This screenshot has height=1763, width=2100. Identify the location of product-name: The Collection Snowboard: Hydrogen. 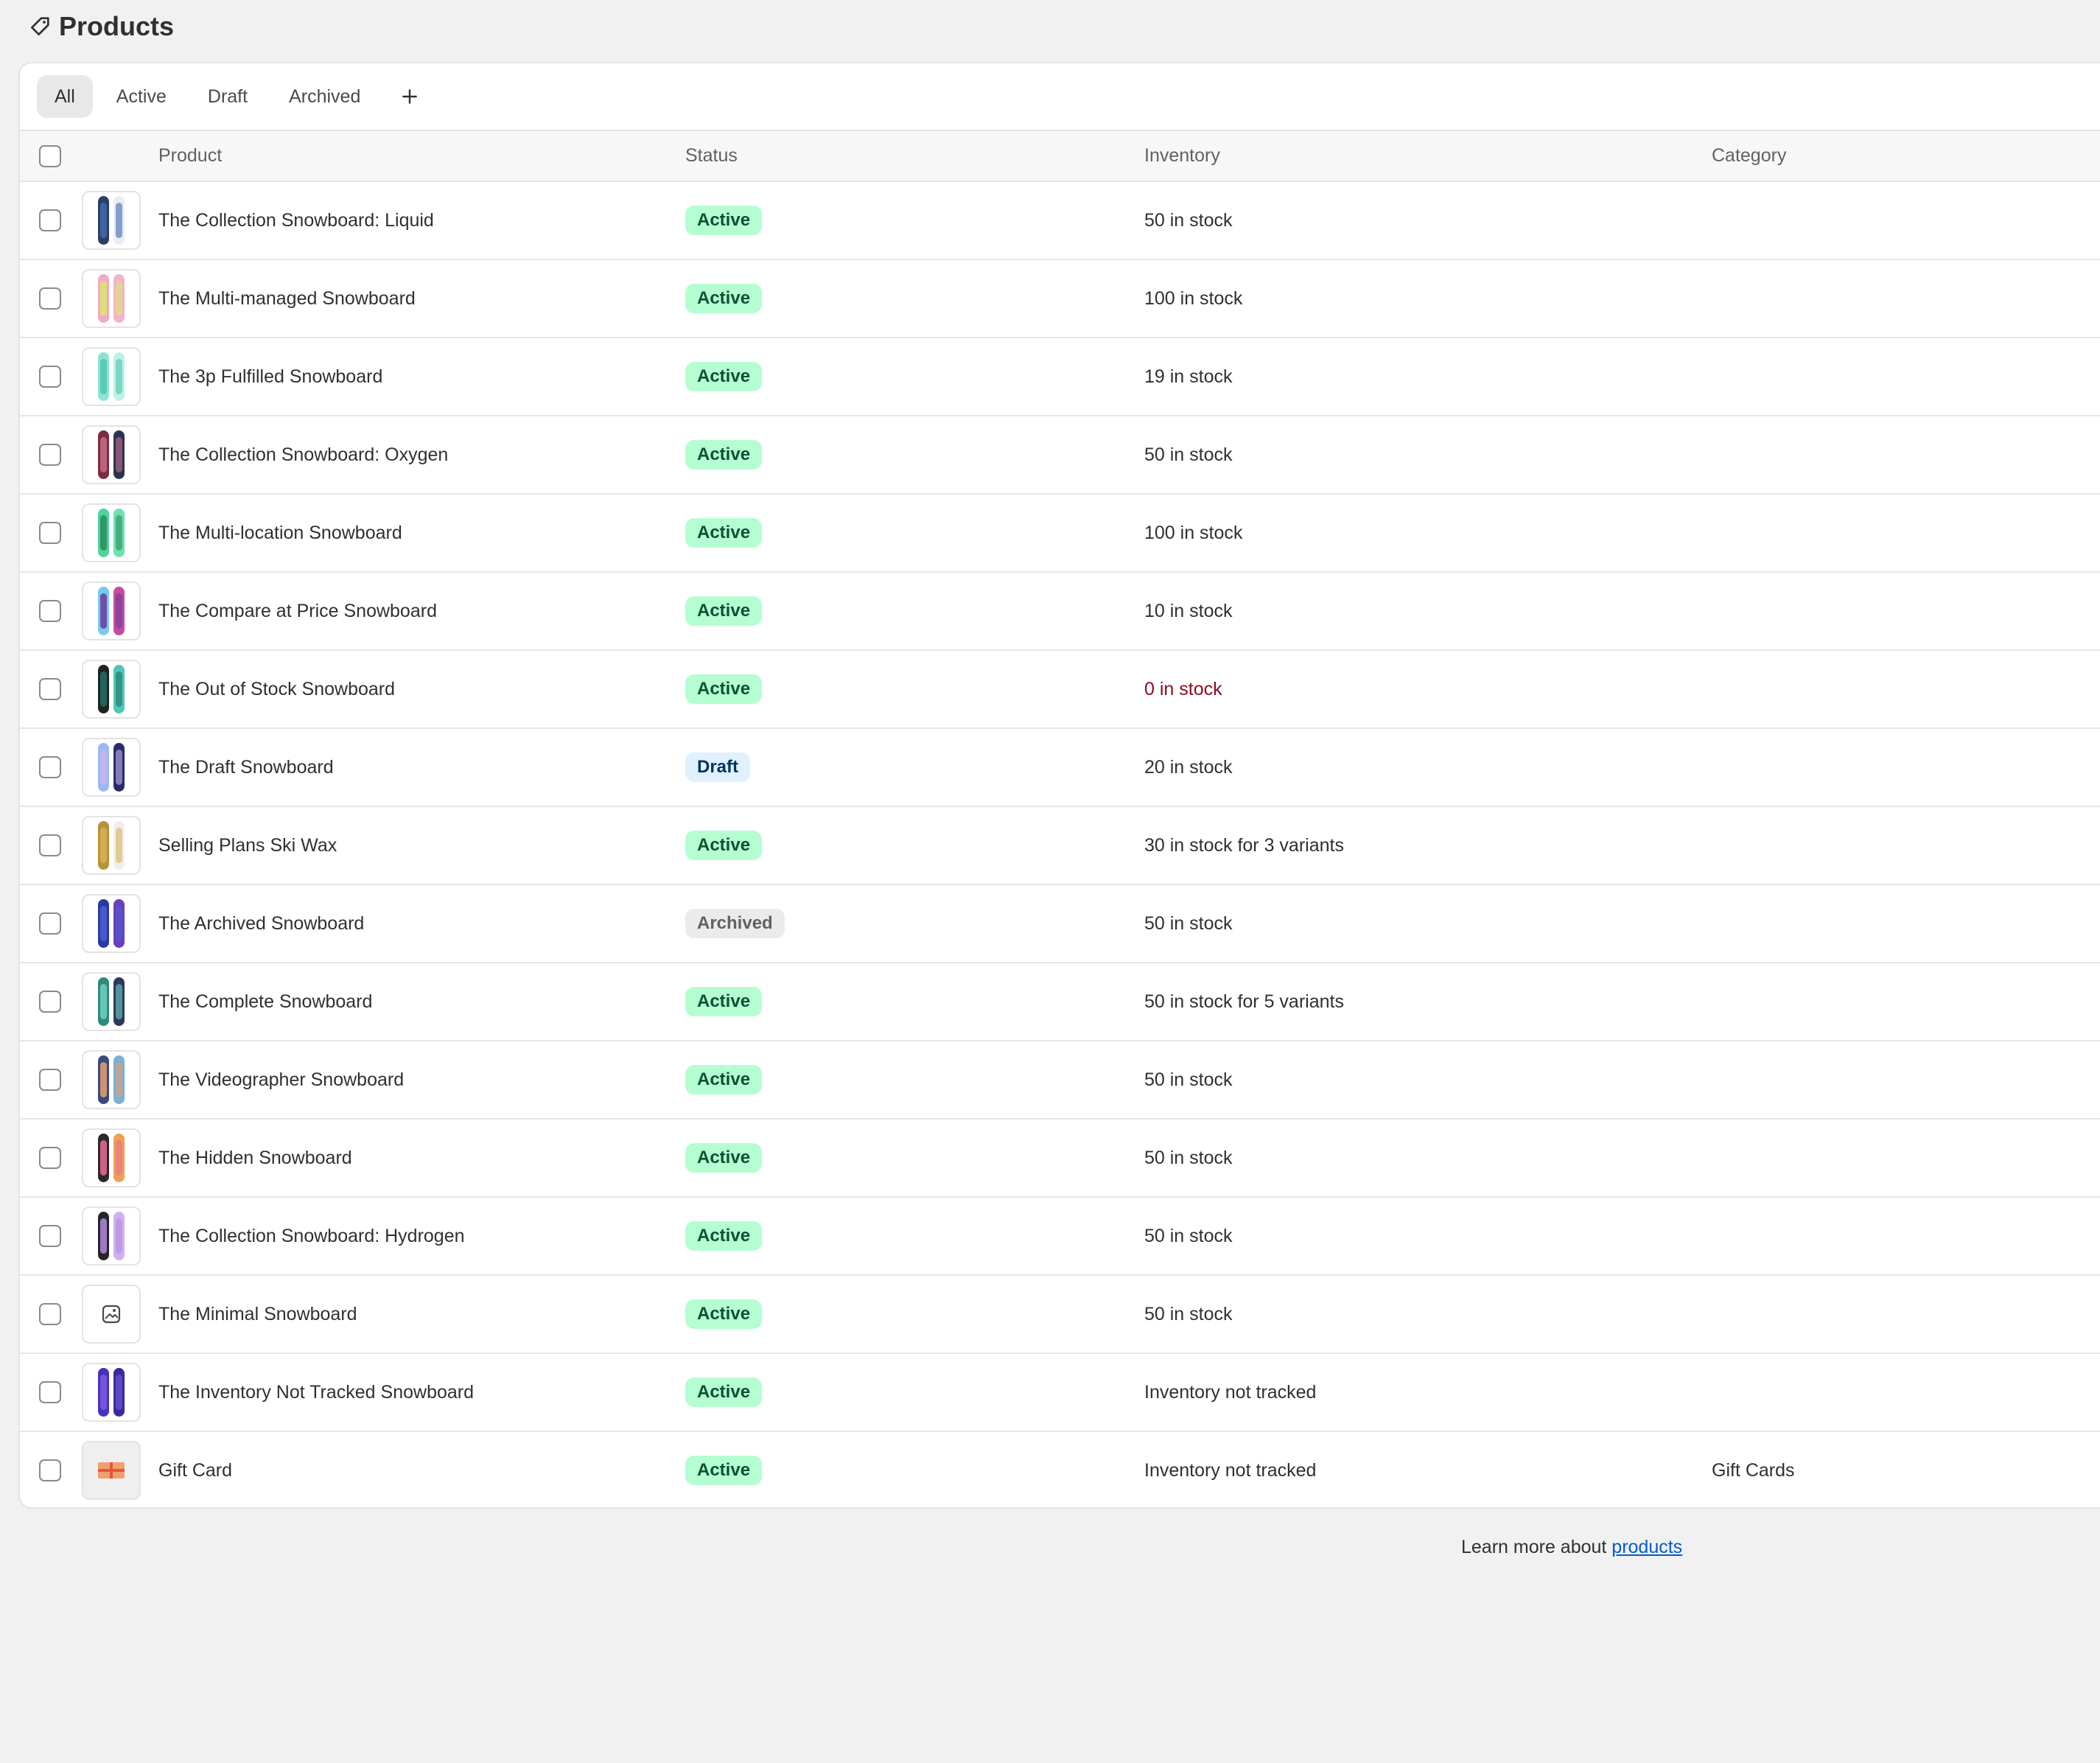
(311, 1236).